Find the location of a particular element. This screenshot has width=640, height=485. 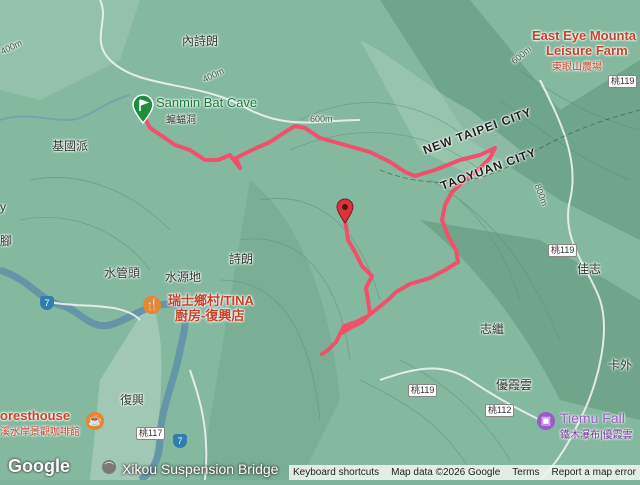

restaurant-label-line2: 廚房-復興店 is located at coordinates (209, 314).